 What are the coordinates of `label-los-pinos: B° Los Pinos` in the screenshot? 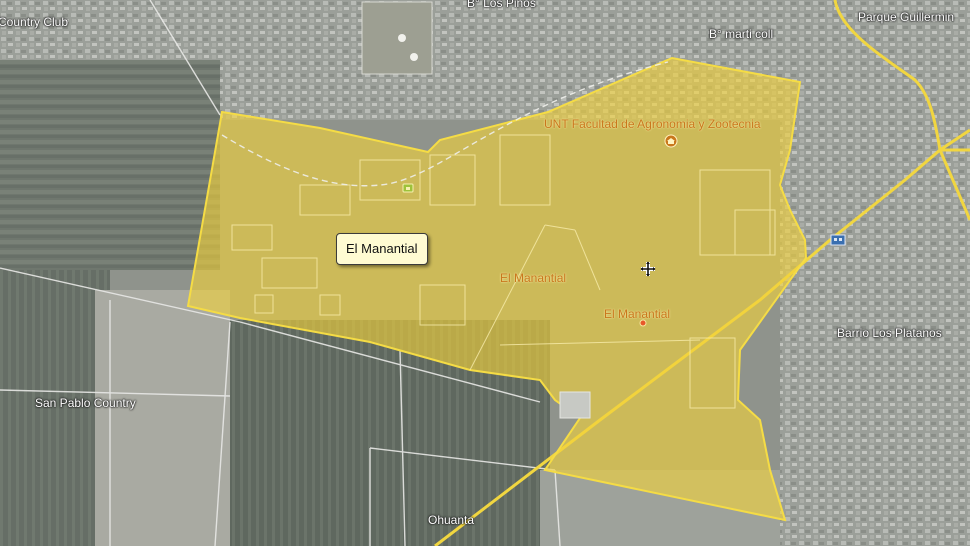 It's located at (501, 5).